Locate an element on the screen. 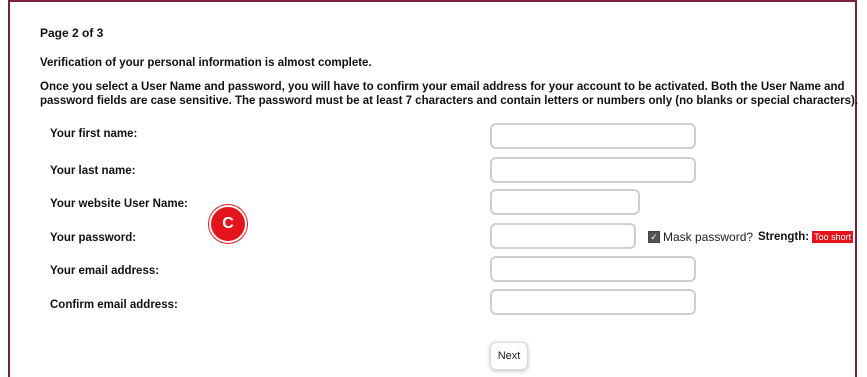  email-input is located at coordinates (593, 269).